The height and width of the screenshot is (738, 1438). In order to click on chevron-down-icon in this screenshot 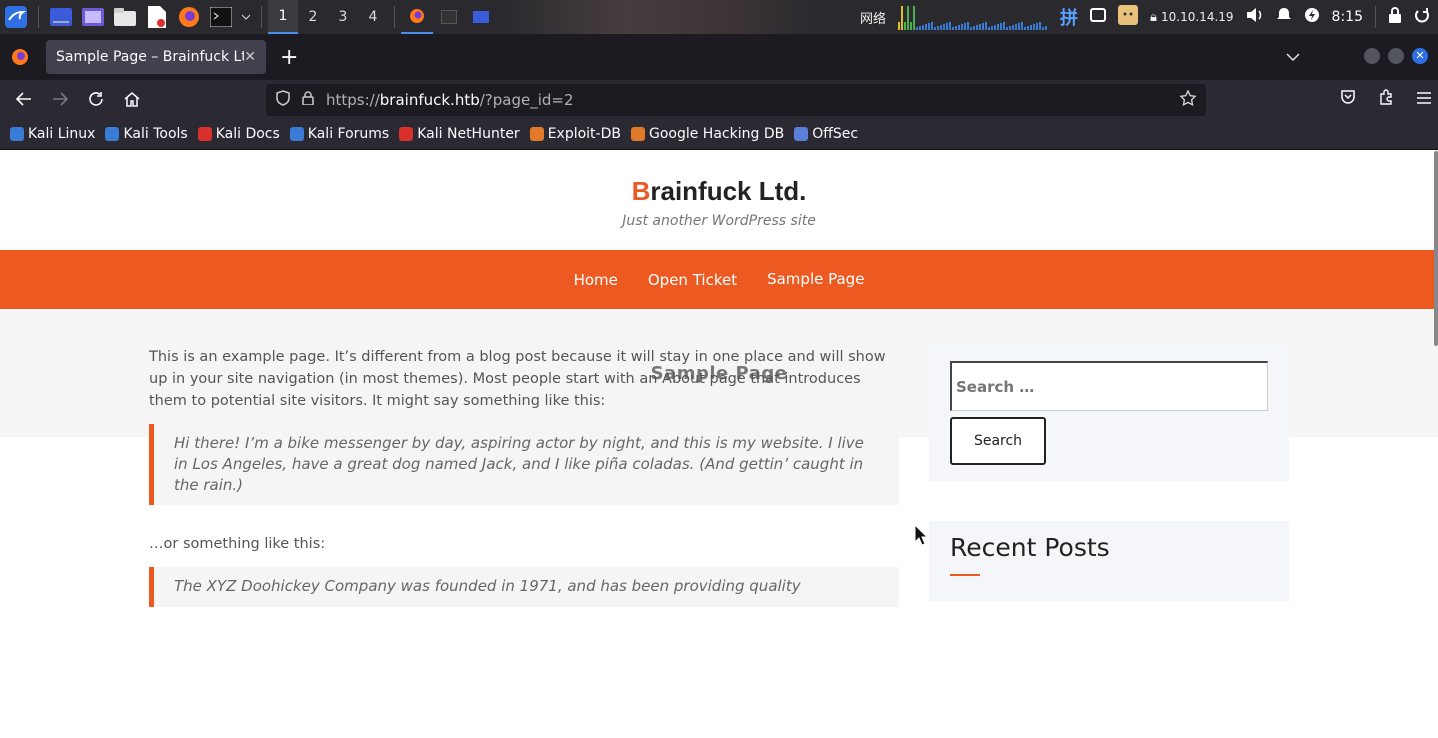, I will do `click(246, 17)`.